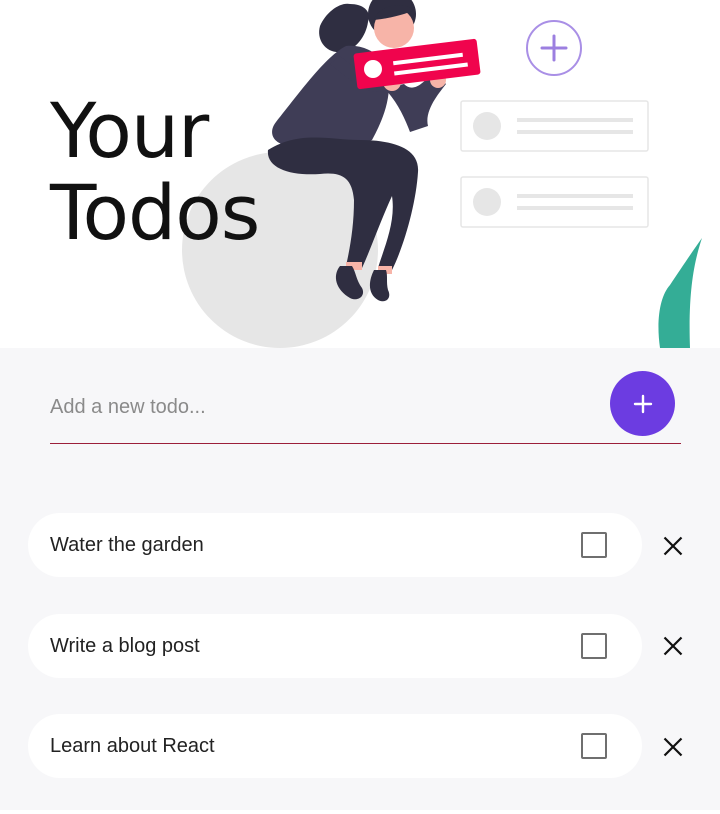 This screenshot has width=720, height=814. What do you see at coordinates (335, 746) in the screenshot?
I see `todo-item: Learn about React` at bounding box center [335, 746].